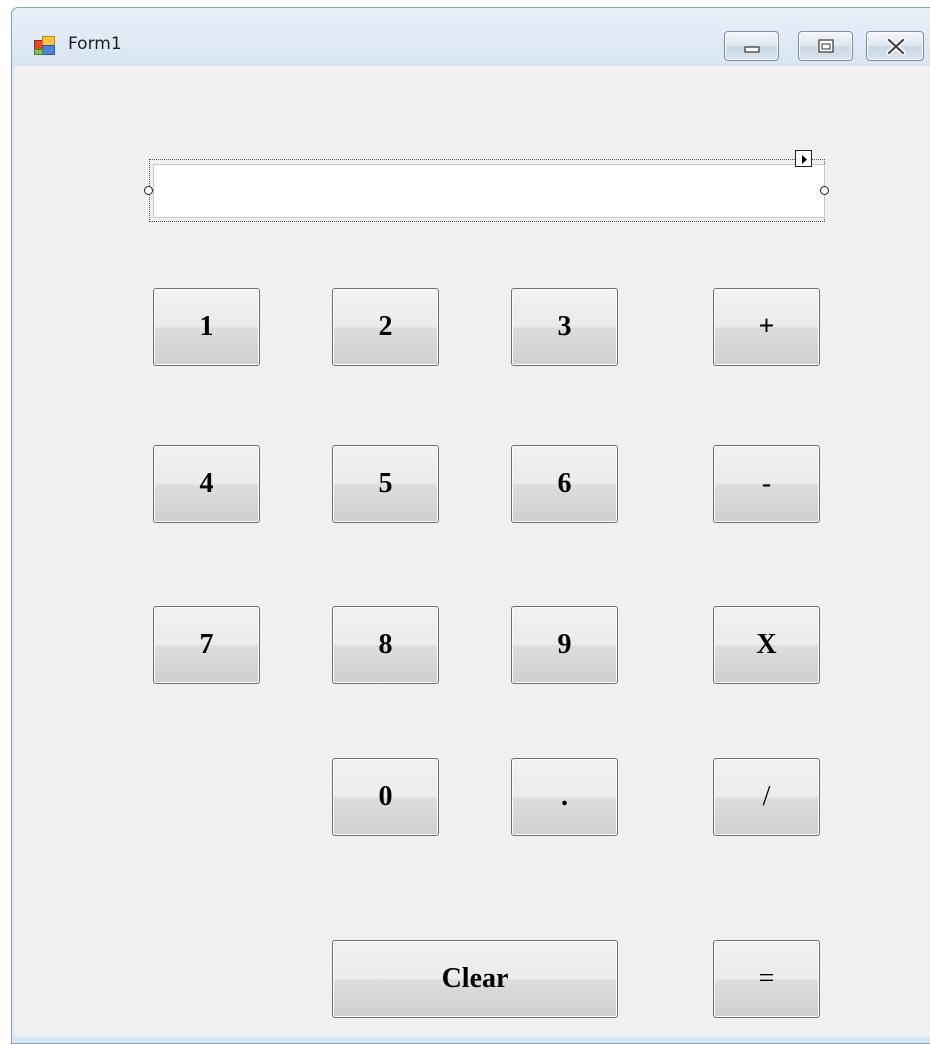  Describe the element at coordinates (45, 46) in the screenshot. I see `form-icon` at that location.